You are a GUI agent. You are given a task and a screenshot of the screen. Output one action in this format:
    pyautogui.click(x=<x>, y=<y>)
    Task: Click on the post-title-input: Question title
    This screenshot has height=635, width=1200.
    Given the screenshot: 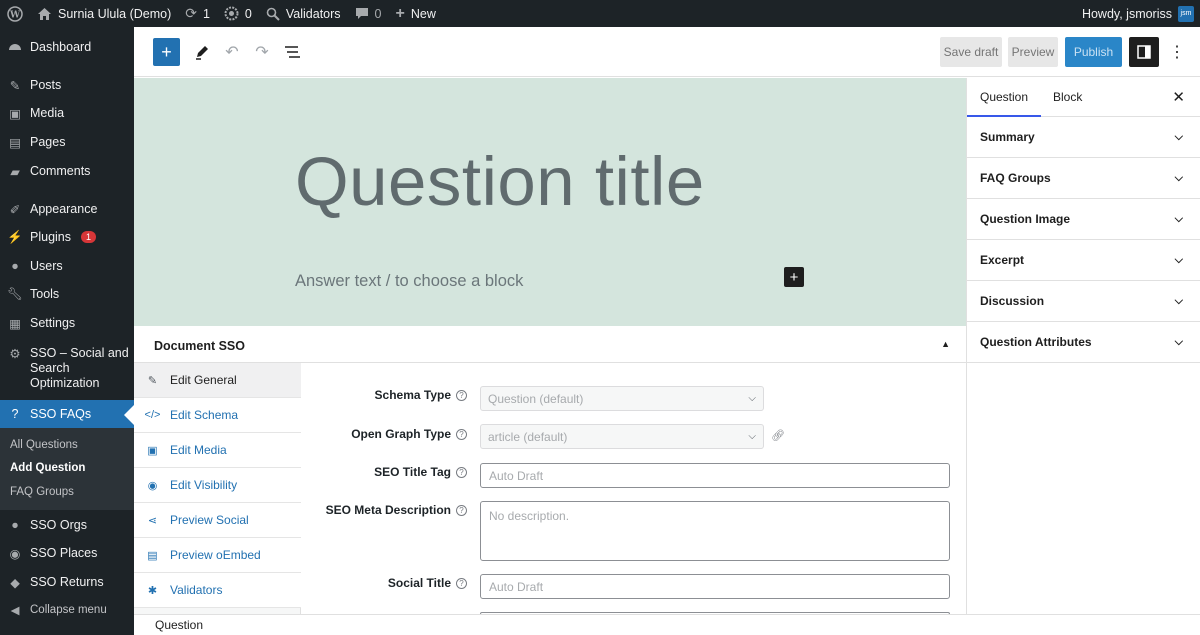 What is the action you would take?
    pyautogui.click(x=500, y=181)
    